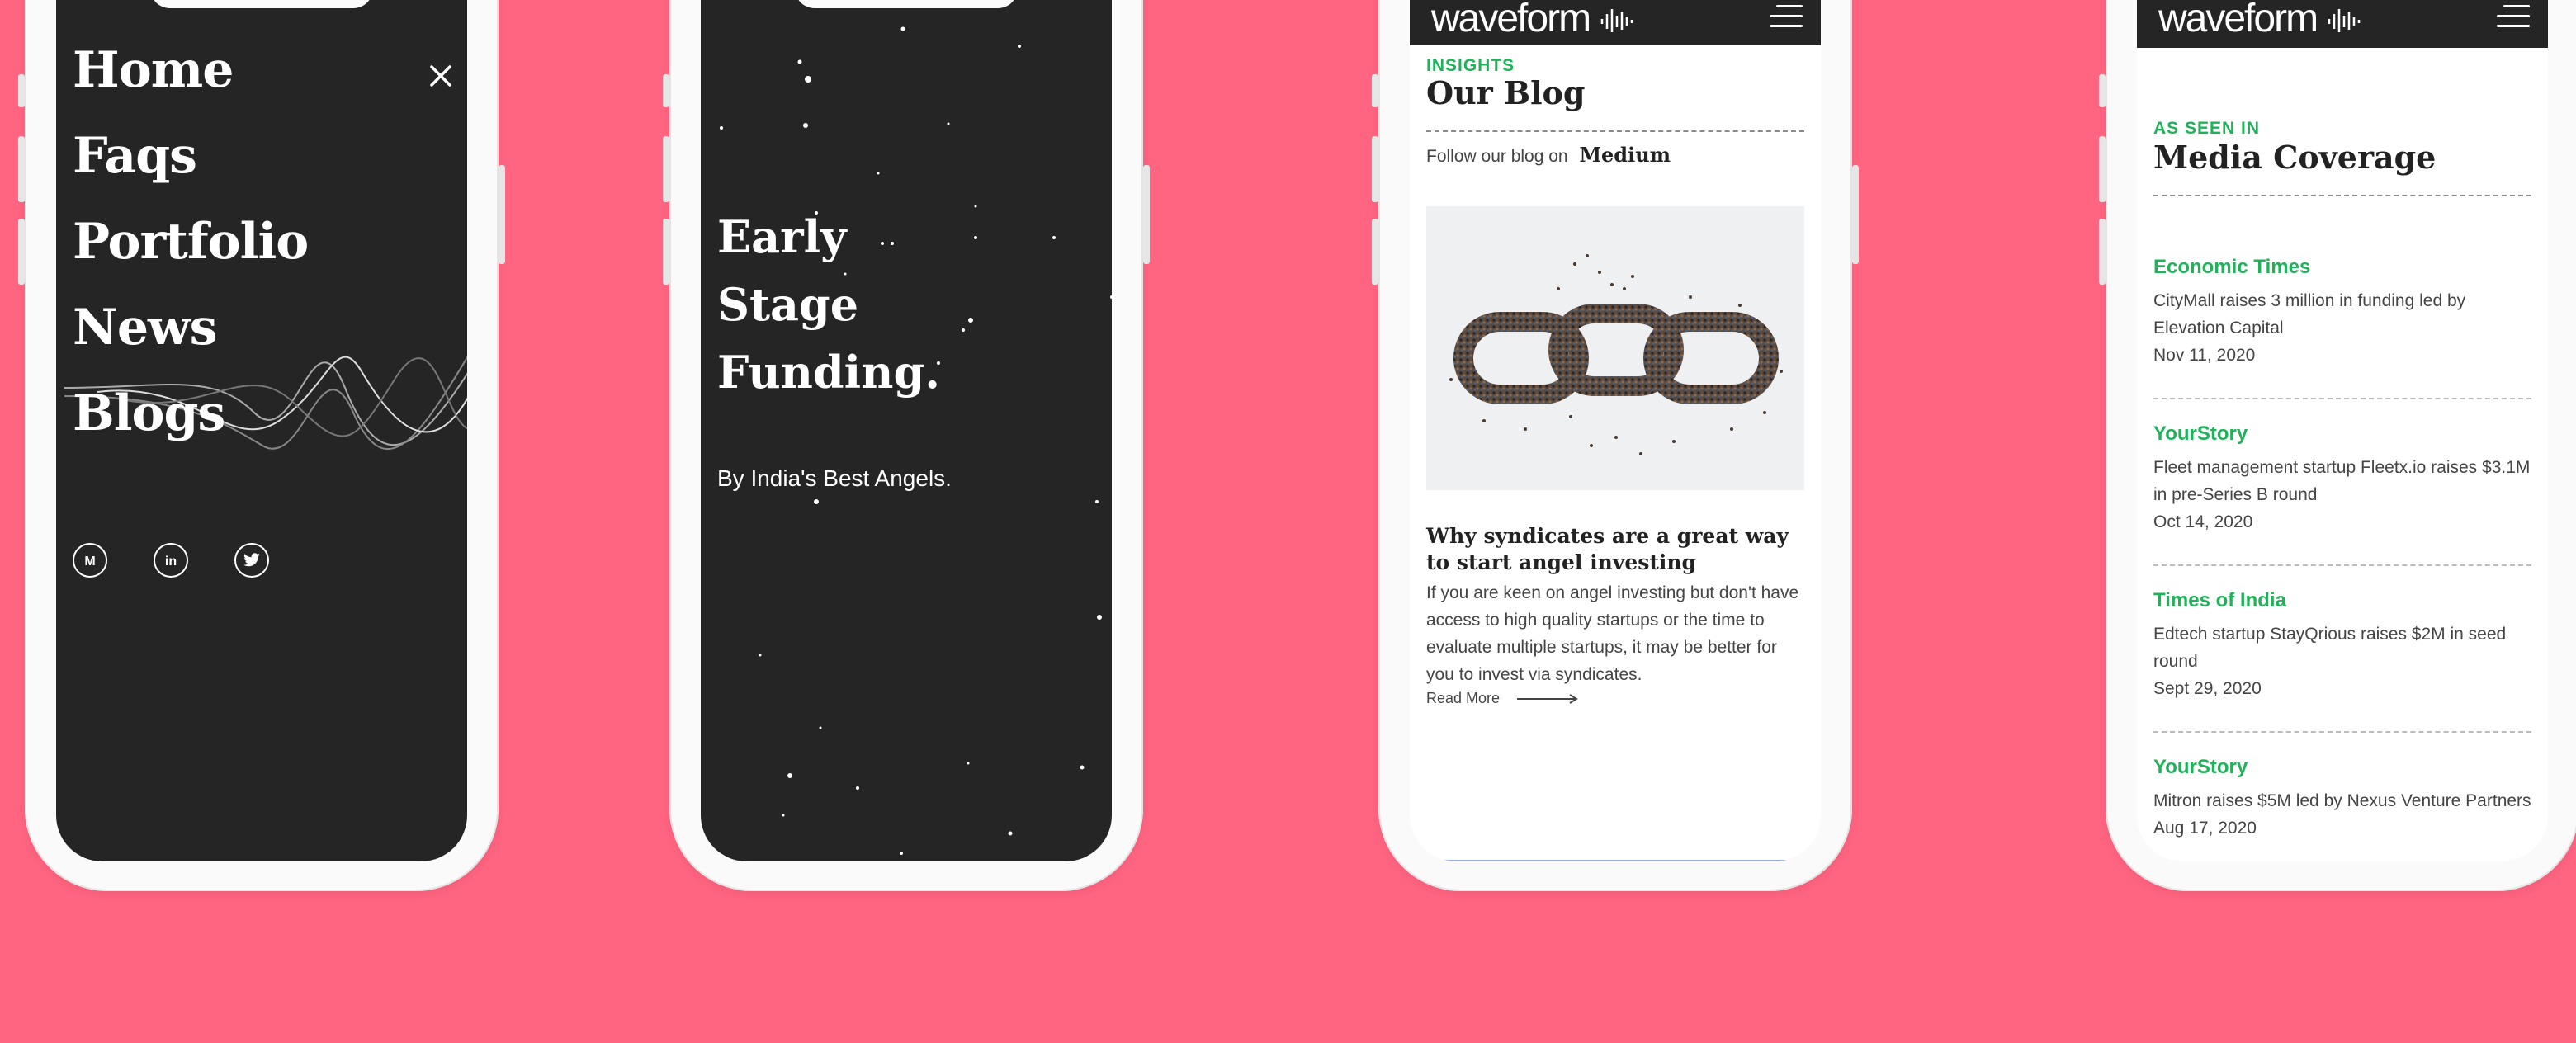  What do you see at coordinates (2203, 521) in the screenshot?
I see `media-date: Oct 14, 2020` at bounding box center [2203, 521].